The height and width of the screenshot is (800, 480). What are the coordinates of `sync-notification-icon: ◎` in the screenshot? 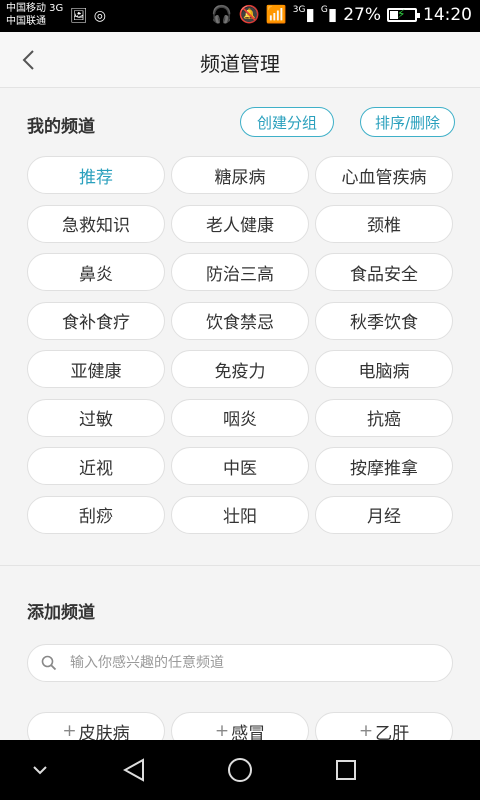 It's located at (99, 16).